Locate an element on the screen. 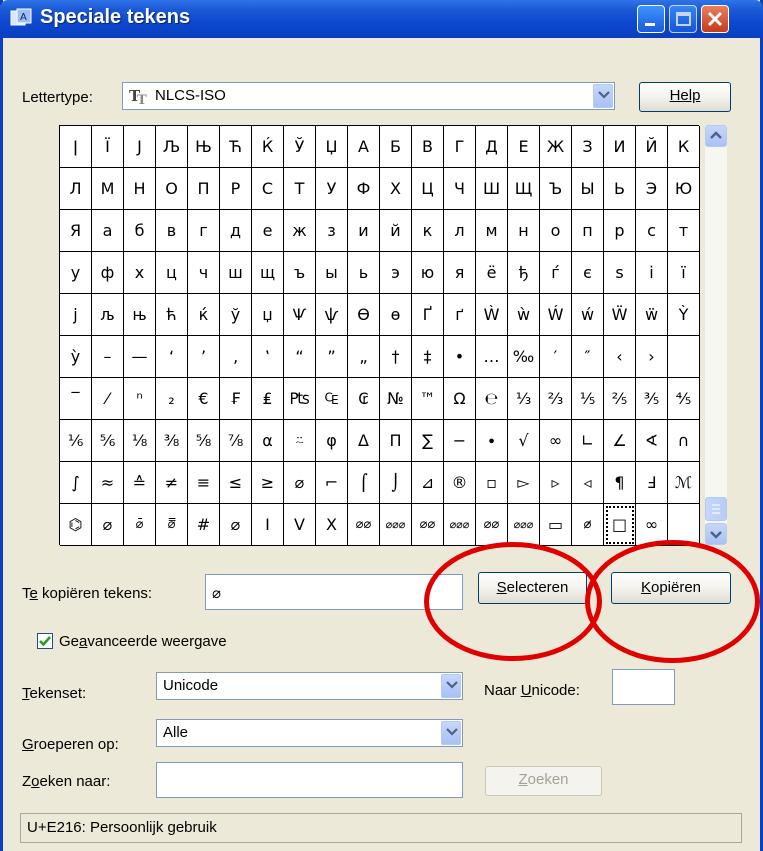  char-cell: ǀ is located at coordinates (76, 147).